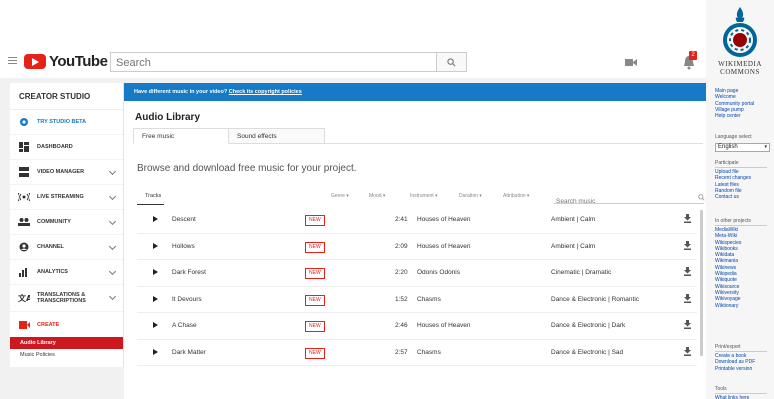 The height and width of the screenshot is (399, 774). Describe the element at coordinates (66, 272) in the screenshot. I see `sidebar-item-analytics: ANALYTICS` at that location.